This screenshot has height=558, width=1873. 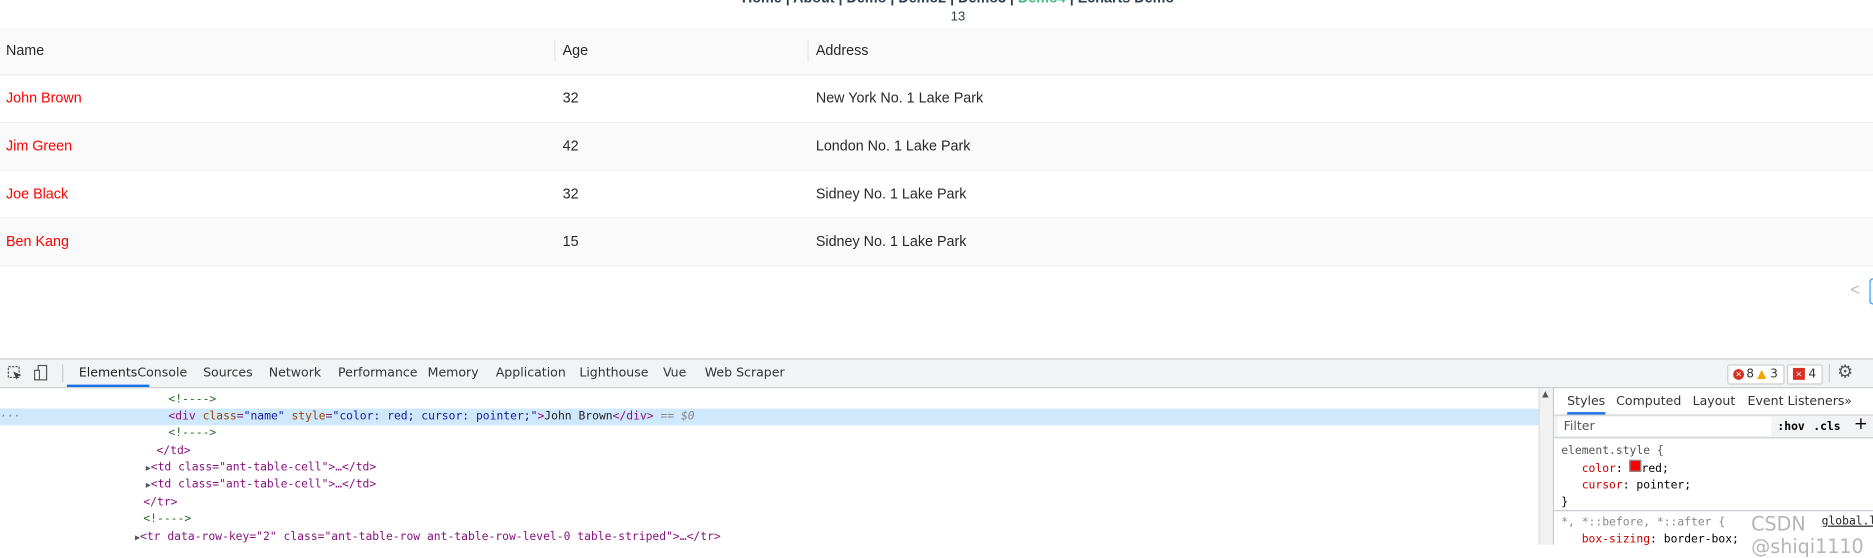 I want to click on issues-count: 4, so click(x=1812, y=374).